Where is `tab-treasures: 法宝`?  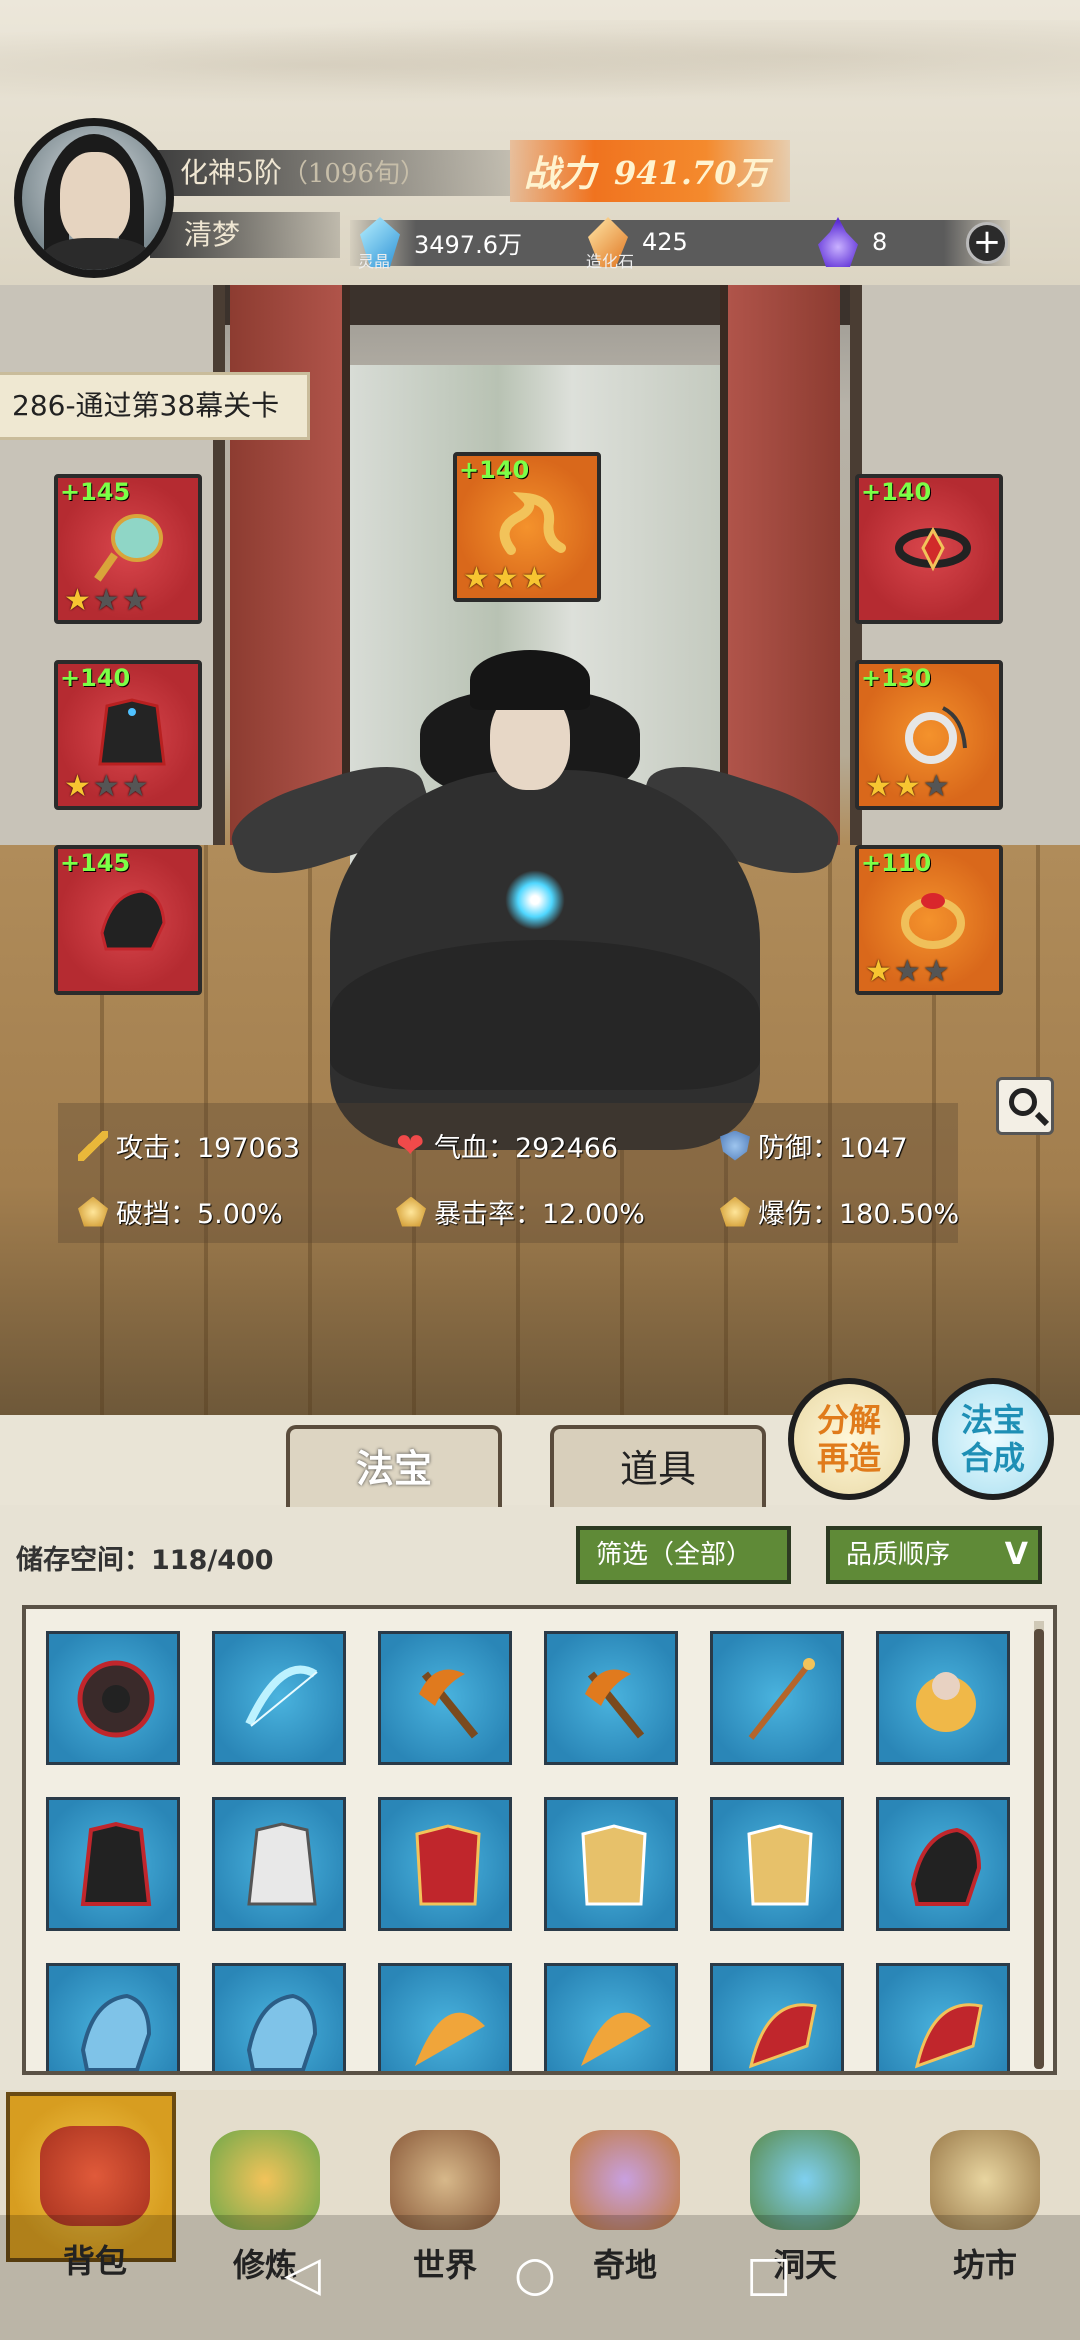 tab-treasures: 法宝 is located at coordinates (394, 1466).